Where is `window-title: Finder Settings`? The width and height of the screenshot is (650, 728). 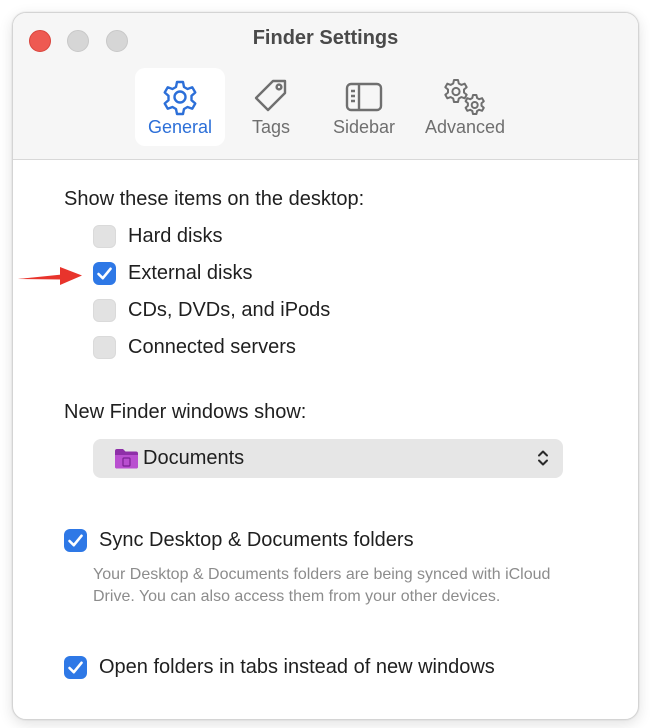 window-title: Finder Settings is located at coordinates (325, 38).